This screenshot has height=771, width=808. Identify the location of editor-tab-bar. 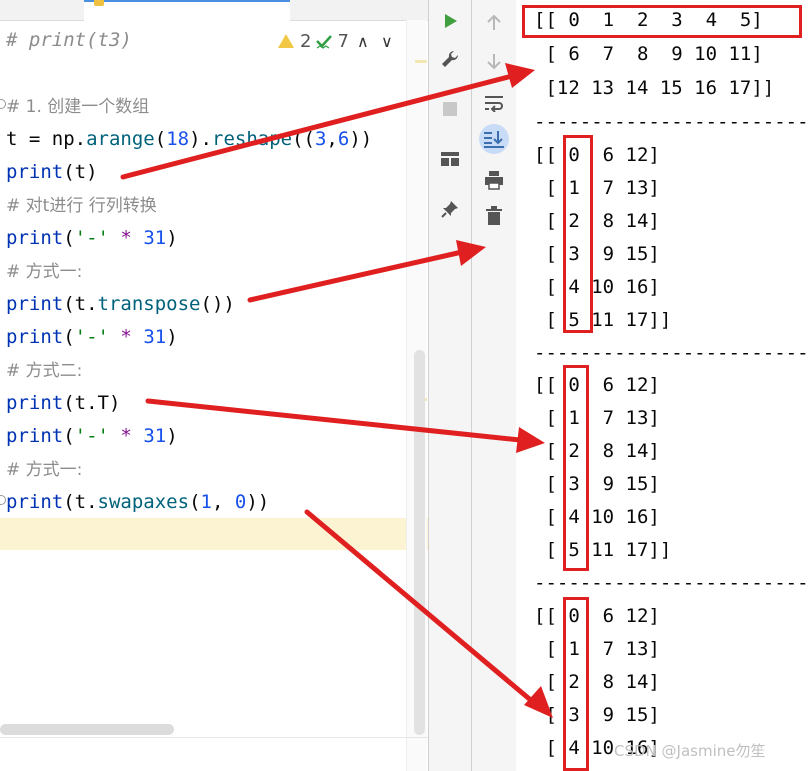
(214, 11).